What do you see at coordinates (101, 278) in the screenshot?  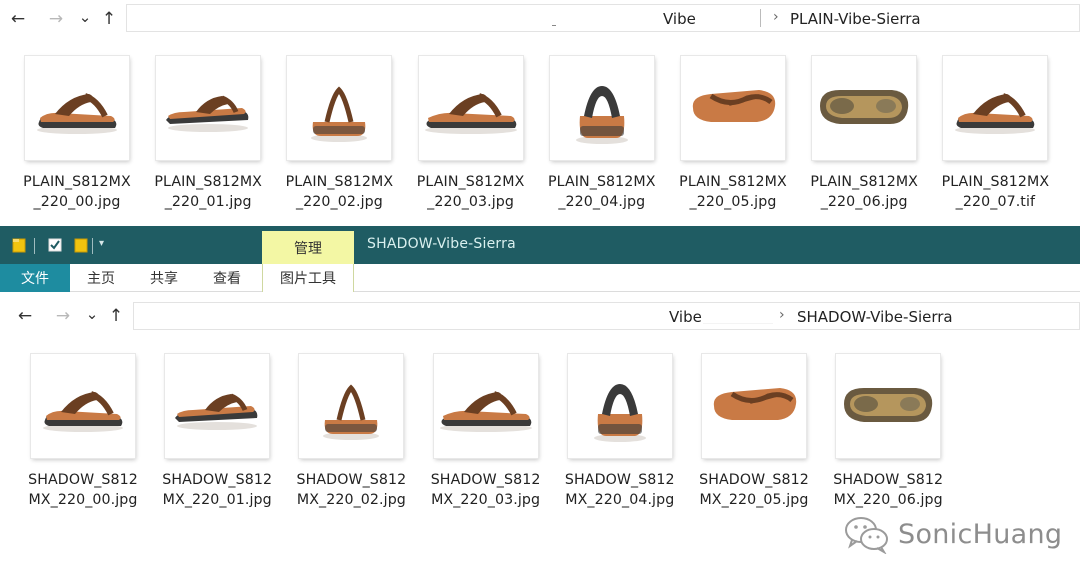 I see `tab-home: 主页` at bounding box center [101, 278].